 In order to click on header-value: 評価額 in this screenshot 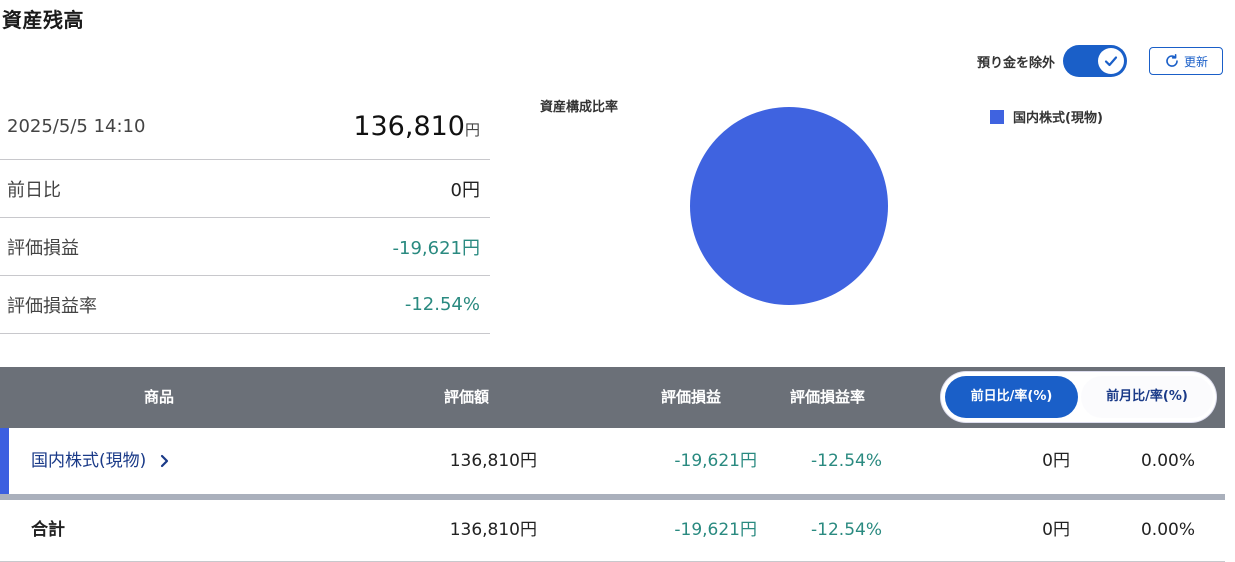, I will do `click(467, 397)`.